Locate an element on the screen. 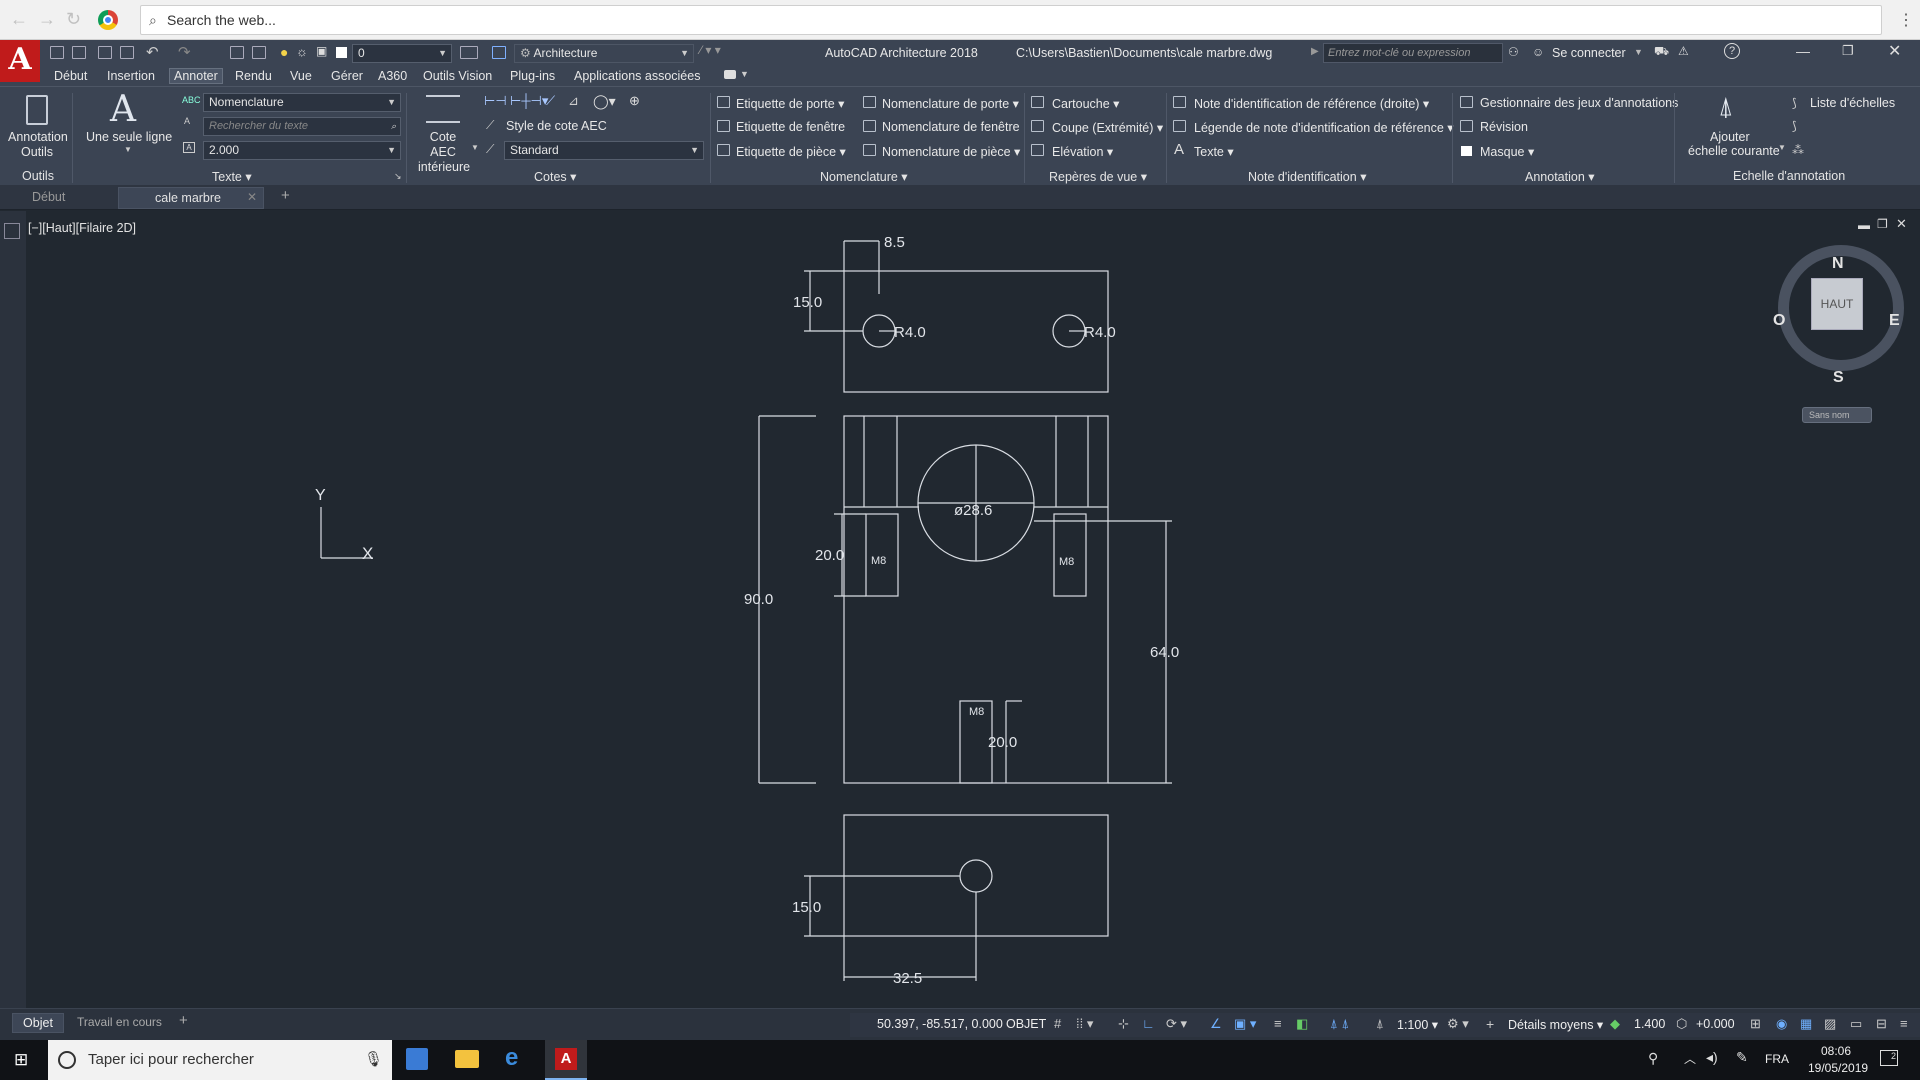 The height and width of the screenshot is (1080, 1920). annotation-visibility-icon: ⍋ ⍋ is located at coordinates (1339, 1024).